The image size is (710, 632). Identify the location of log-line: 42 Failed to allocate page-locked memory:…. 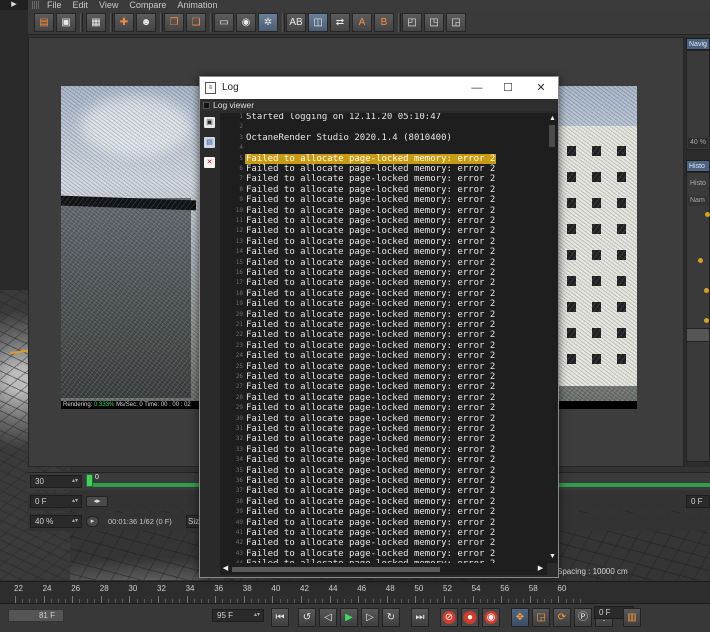
(383, 543).